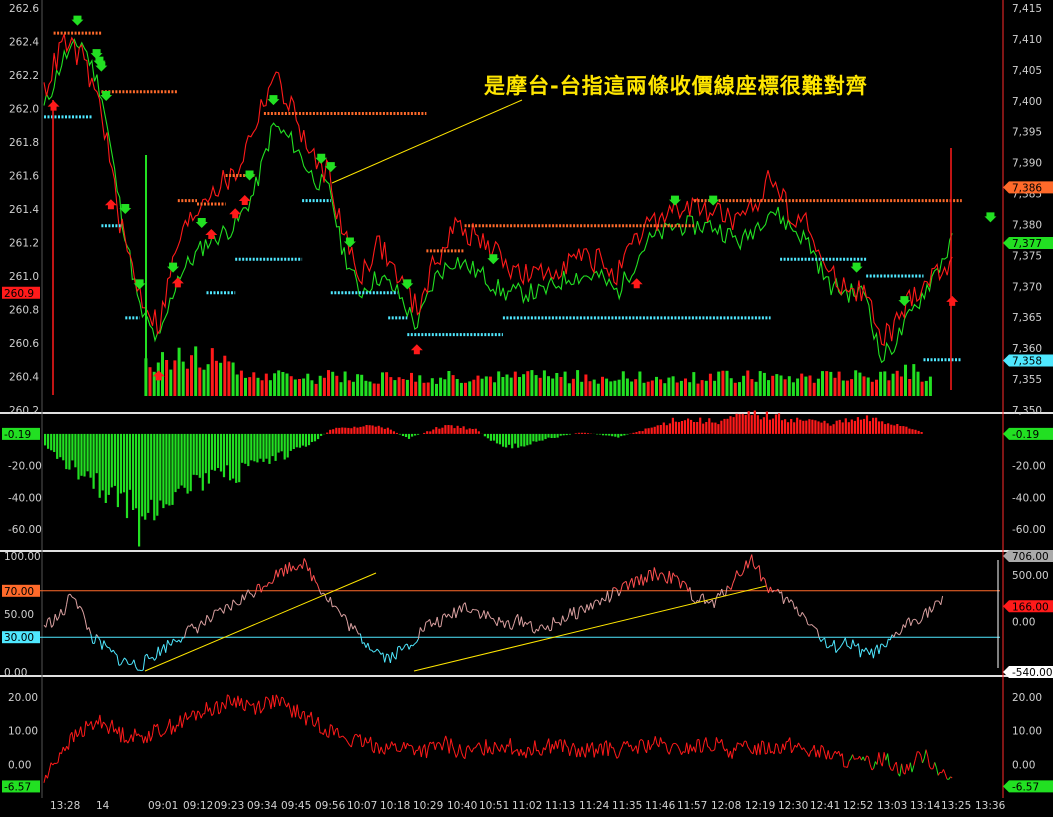  Describe the element at coordinates (627, 806) in the screenshot. I see `time-axis-label: 11:35` at that location.